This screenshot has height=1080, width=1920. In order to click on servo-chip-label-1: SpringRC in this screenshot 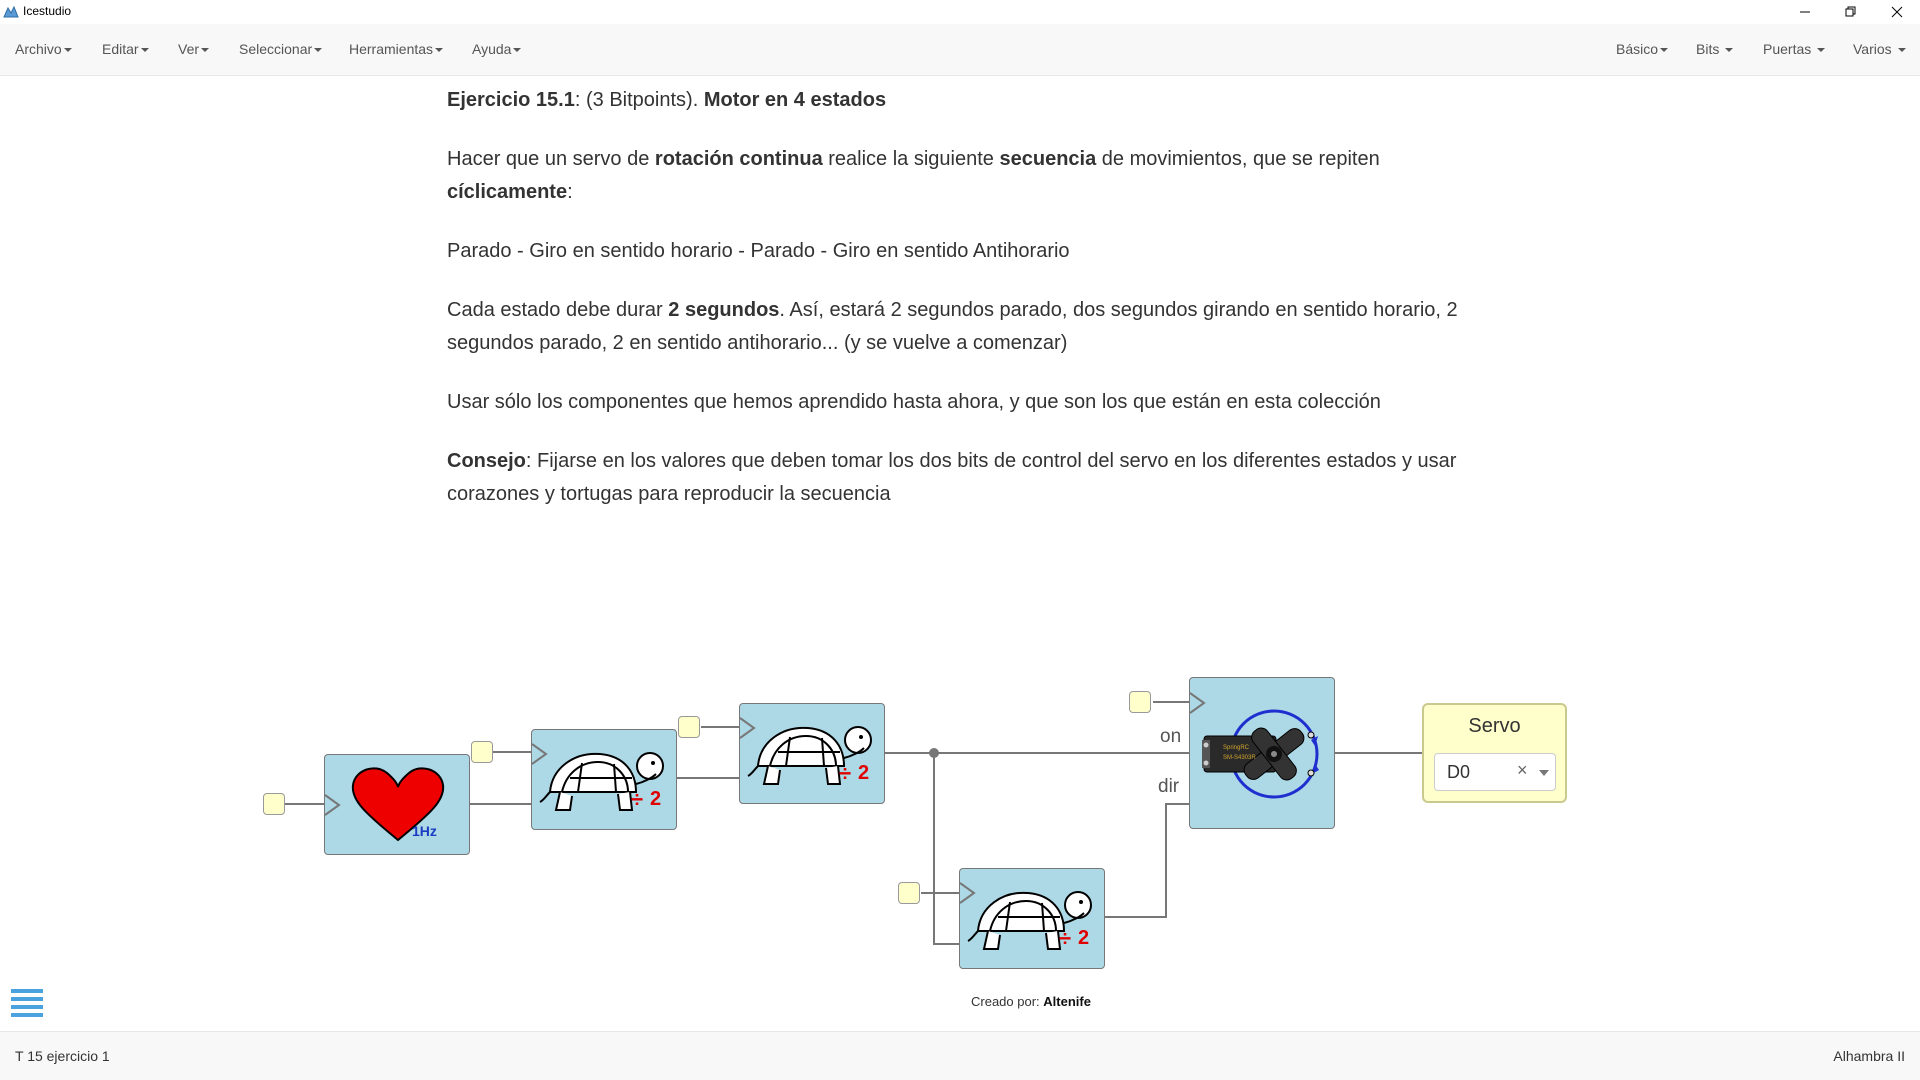, I will do `click(1236, 748)`.